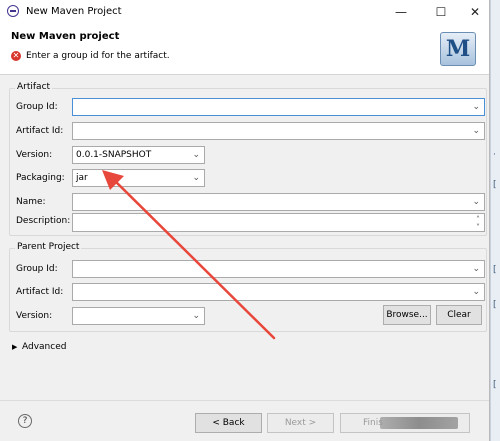 The height and width of the screenshot is (441, 500). I want to click on annotation-arrow, so click(189, 255).